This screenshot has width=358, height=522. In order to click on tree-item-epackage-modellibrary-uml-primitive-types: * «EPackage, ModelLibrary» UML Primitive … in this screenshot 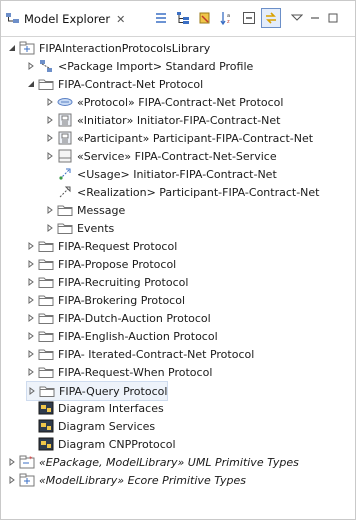, I will do `click(153, 462)`.